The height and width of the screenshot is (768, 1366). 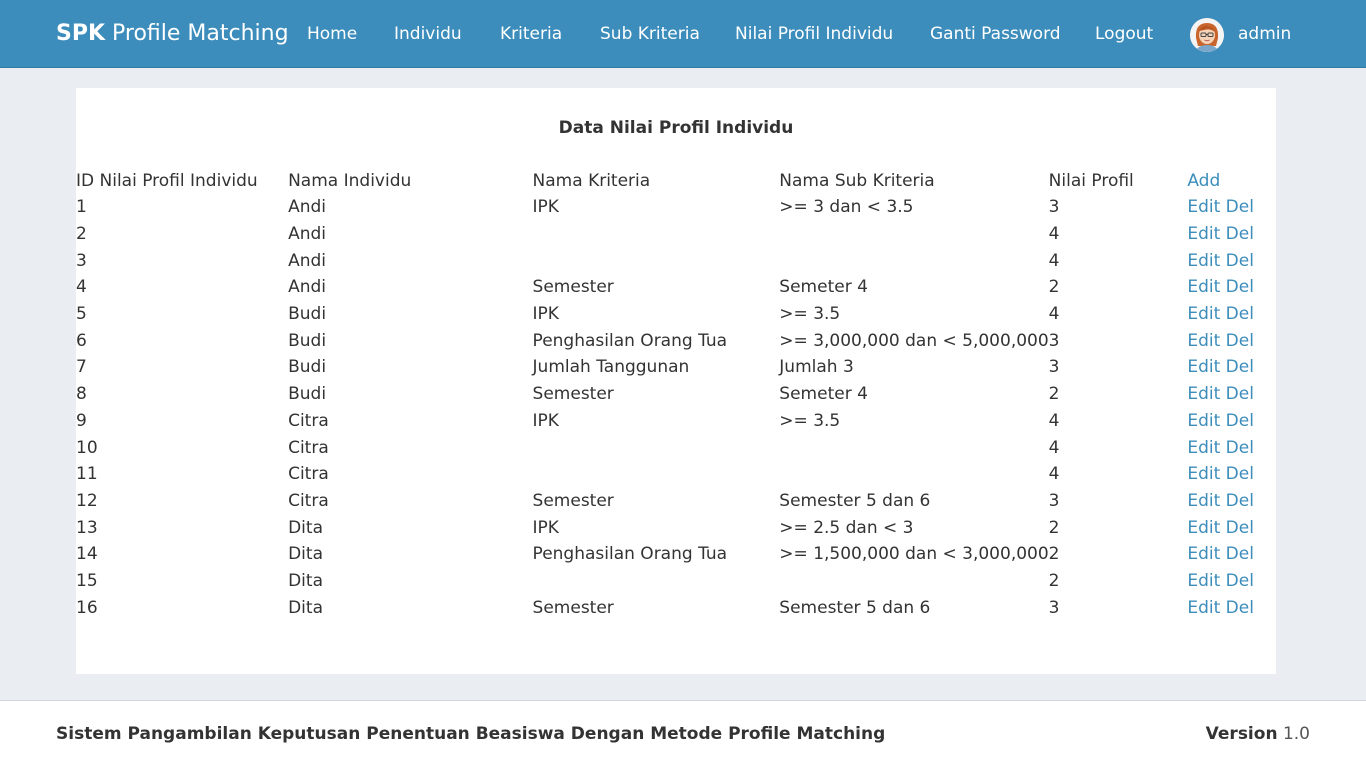 What do you see at coordinates (676, 607) in the screenshot?
I see `table-row: 16 Dita Semester Semester 5 dan 6 3 Edit Del` at bounding box center [676, 607].